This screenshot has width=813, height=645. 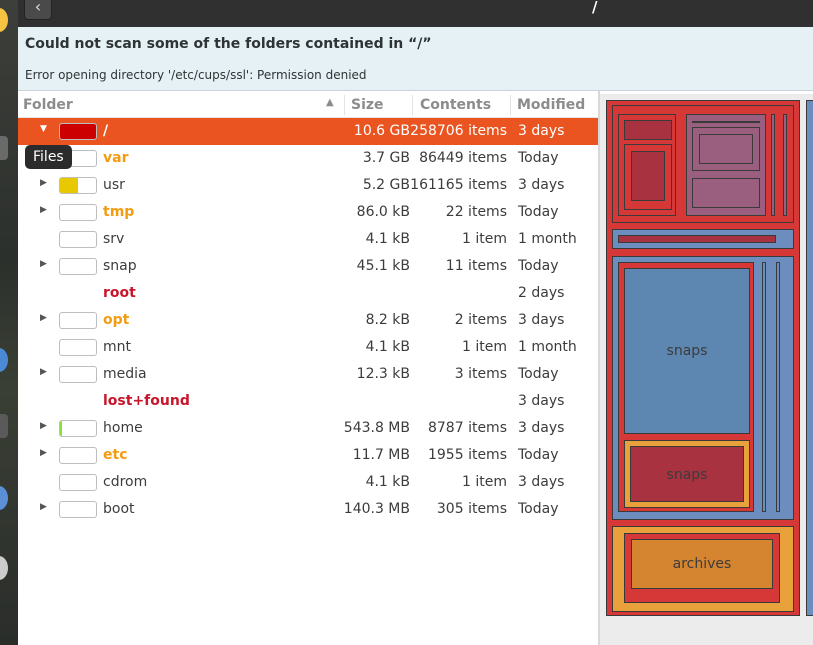 What do you see at coordinates (308, 509) in the screenshot?
I see `table-row: ▶ boot 140.3 MB 305 items Today` at bounding box center [308, 509].